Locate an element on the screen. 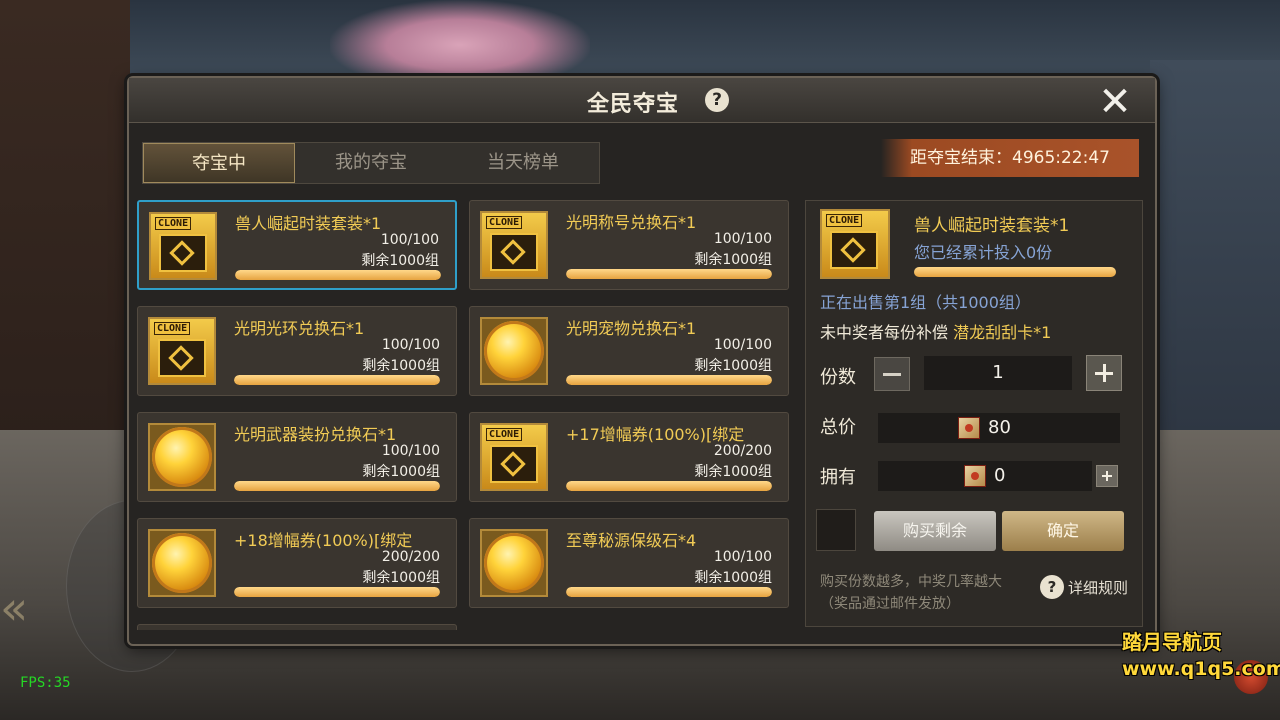  item-card-partial is located at coordinates (297, 627).